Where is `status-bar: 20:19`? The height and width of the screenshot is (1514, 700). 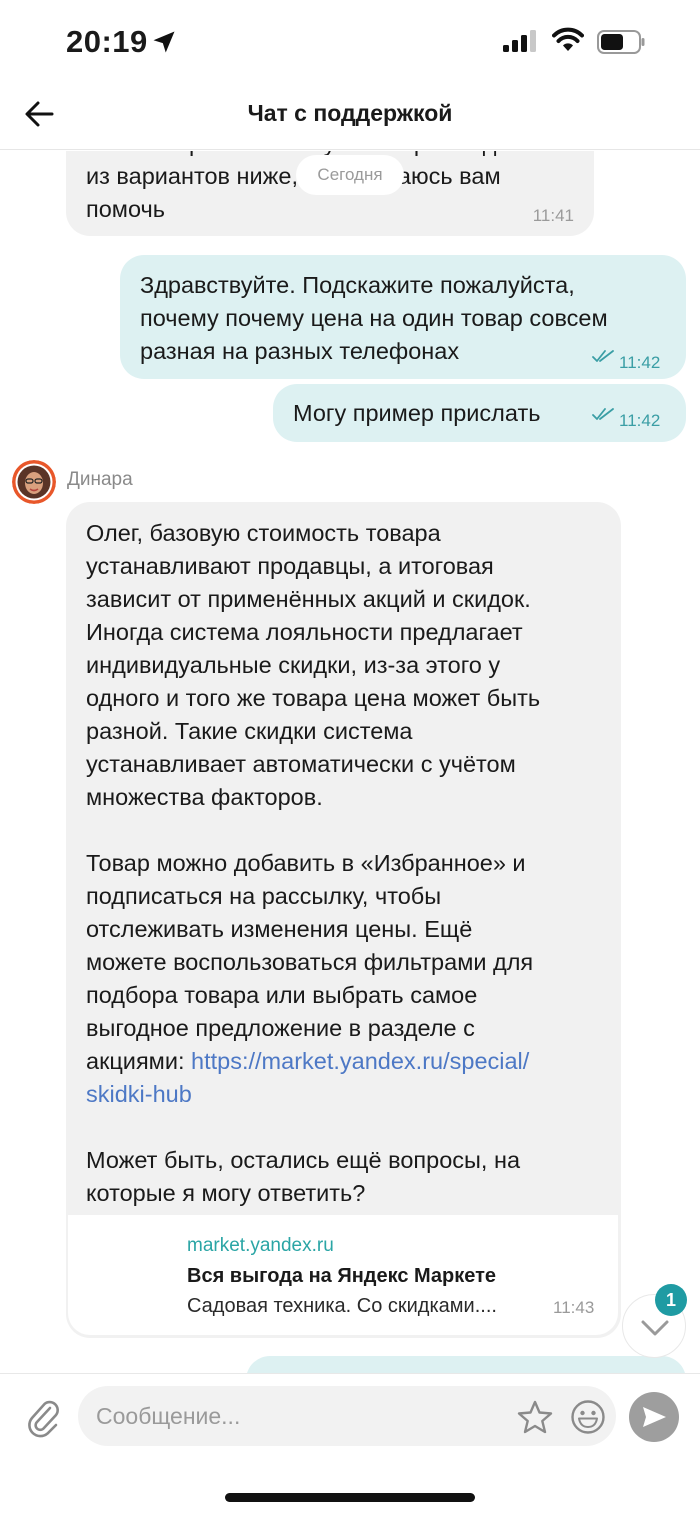 status-bar: 20:19 is located at coordinates (350, 44).